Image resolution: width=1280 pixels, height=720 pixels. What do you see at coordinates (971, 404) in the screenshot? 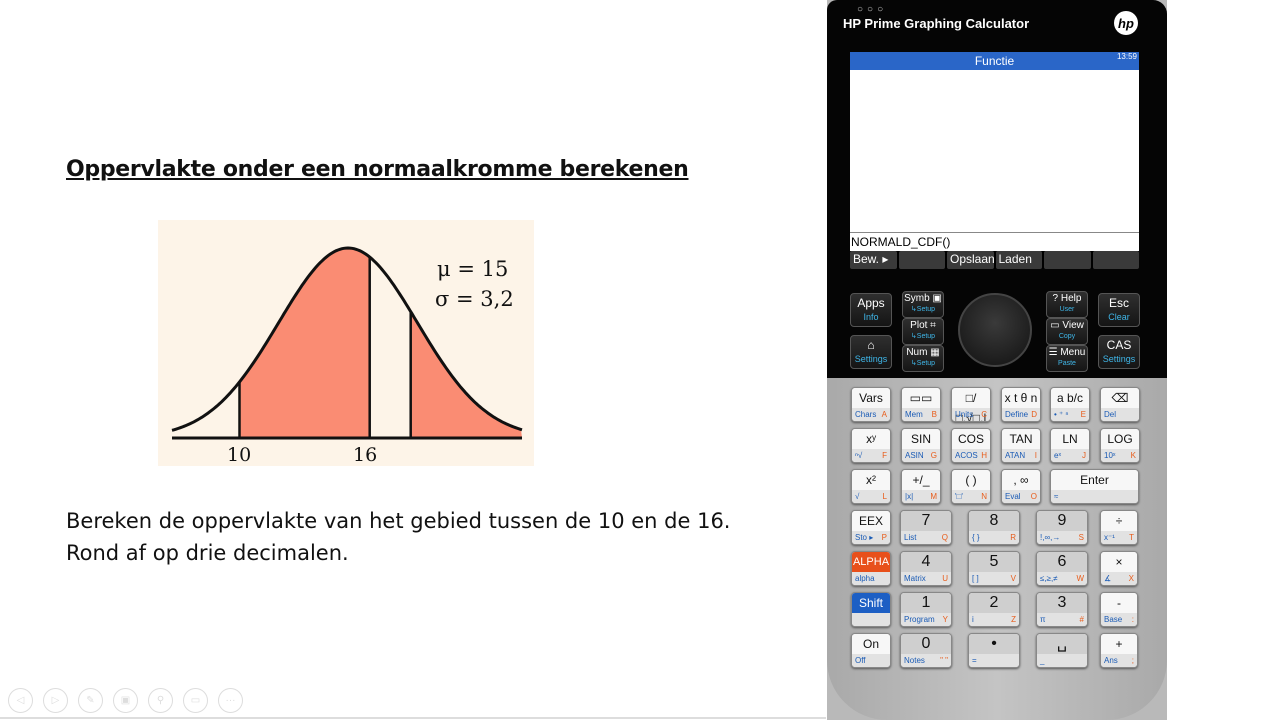
I see `key-k2: □/□,√□,|□|Units C` at bounding box center [971, 404].